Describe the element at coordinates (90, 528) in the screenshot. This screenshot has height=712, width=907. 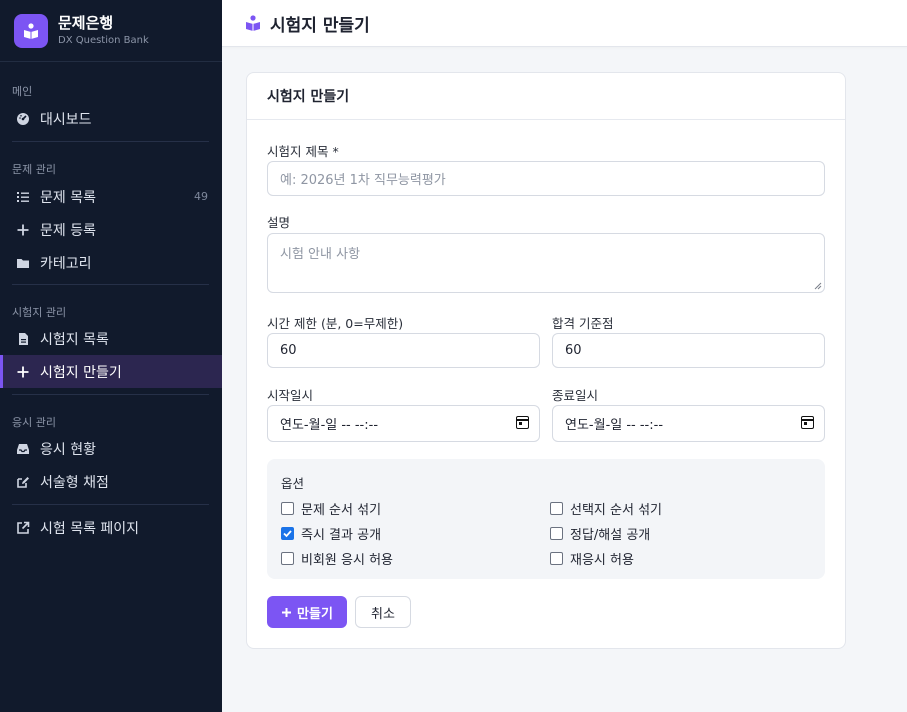
I see `sidebar-item-label: 시험 목록 페이지` at that location.